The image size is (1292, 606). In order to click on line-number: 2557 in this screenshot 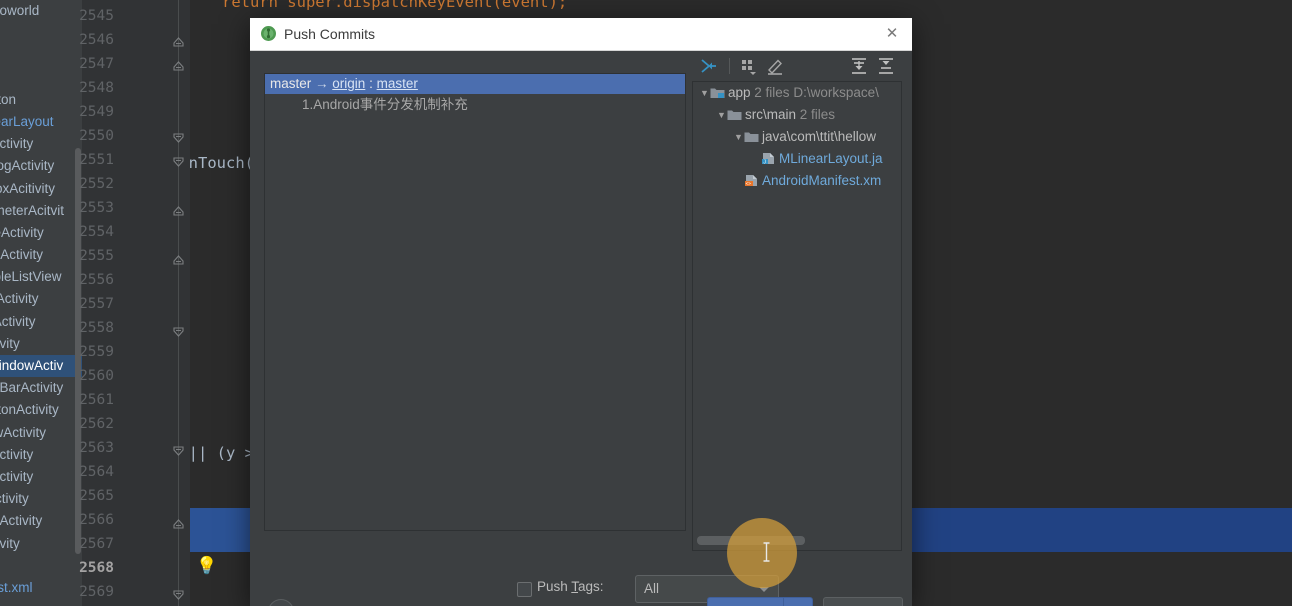, I will do `click(96, 304)`.